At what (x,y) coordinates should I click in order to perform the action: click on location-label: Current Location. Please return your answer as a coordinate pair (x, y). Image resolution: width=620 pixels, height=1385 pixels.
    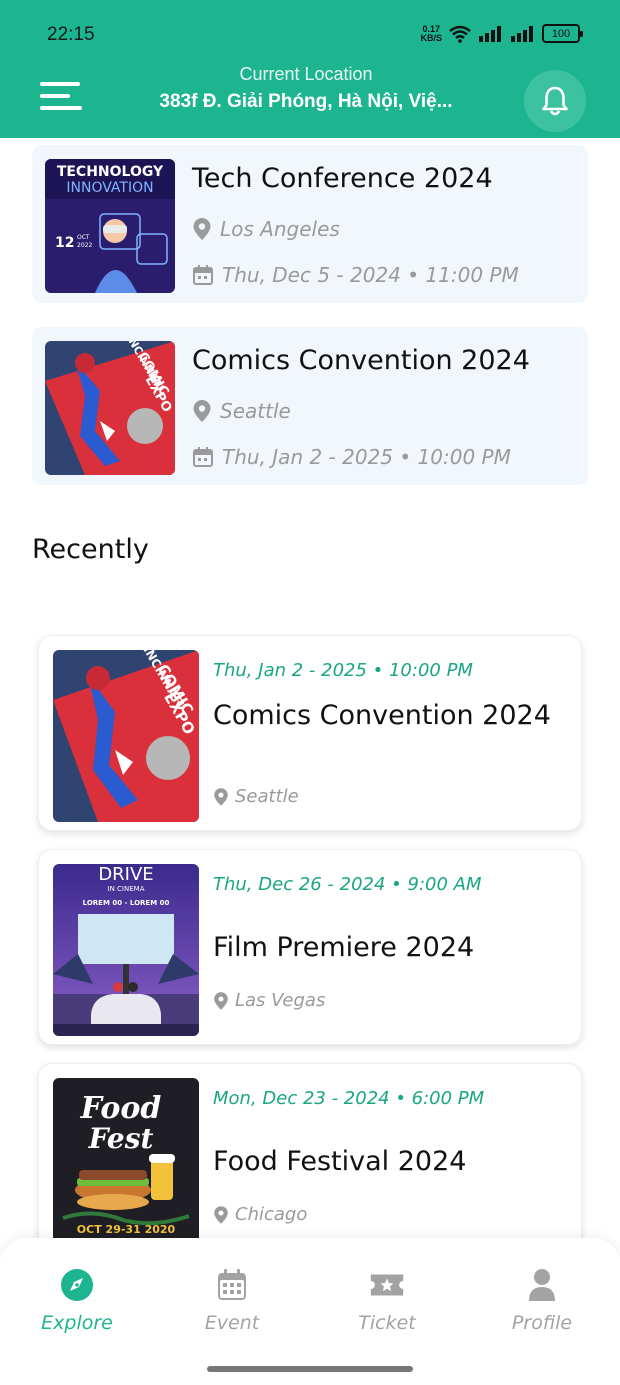
    Looking at the image, I should click on (306, 74).